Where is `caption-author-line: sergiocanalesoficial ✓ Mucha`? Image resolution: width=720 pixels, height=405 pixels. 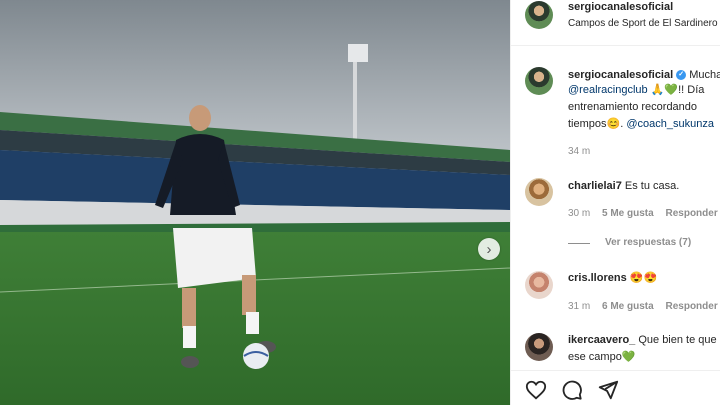 caption-author-line: sergiocanalesoficial ✓ Mucha is located at coordinates (644, 75).